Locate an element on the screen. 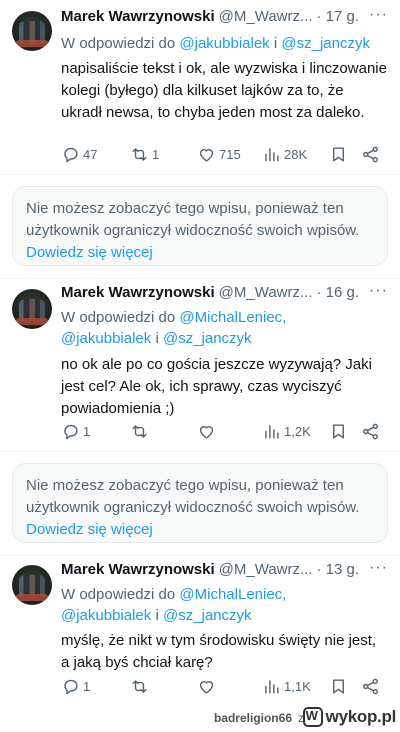 Image resolution: width=400 pixels, height=732 pixels. views-count: 1,1K is located at coordinates (297, 686).